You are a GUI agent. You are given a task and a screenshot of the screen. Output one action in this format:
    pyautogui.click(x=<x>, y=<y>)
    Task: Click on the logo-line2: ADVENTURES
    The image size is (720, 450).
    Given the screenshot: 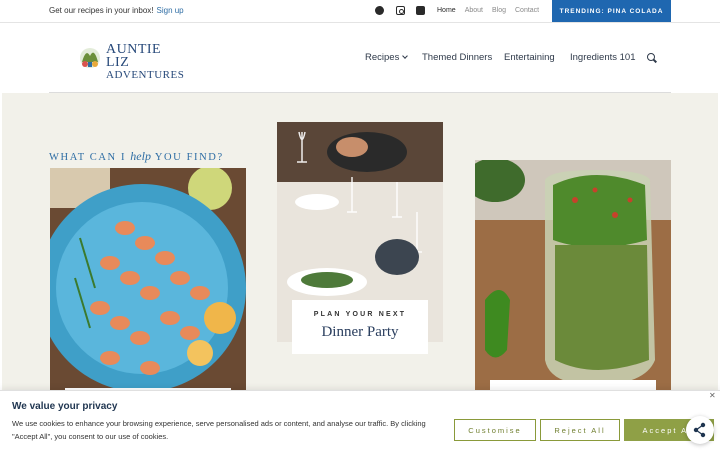 What is the action you would take?
    pyautogui.click(x=145, y=75)
    